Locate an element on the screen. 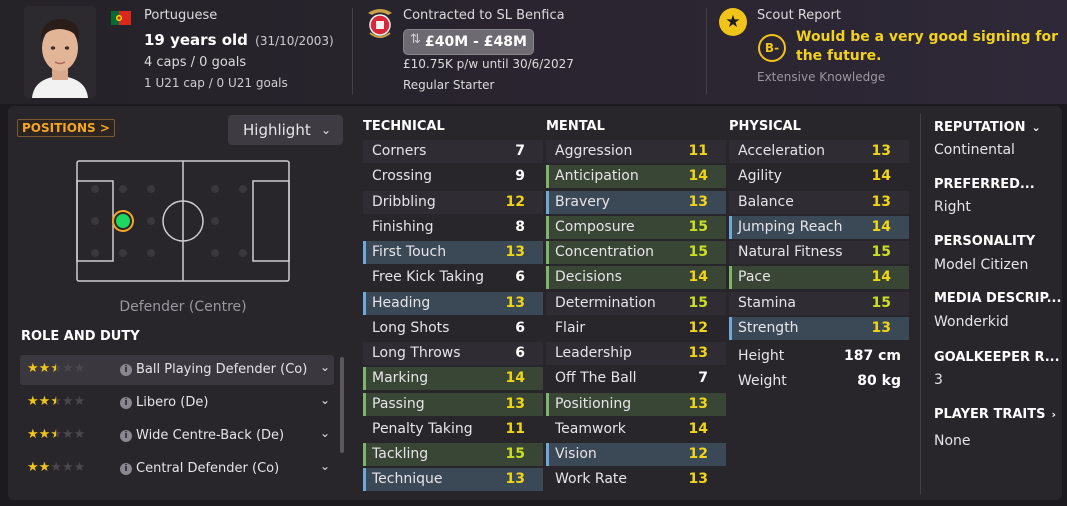 The width and height of the screenshot is (1067, 506). physical-attribute-row: Agility 14 is located at coordinates (819, 176).